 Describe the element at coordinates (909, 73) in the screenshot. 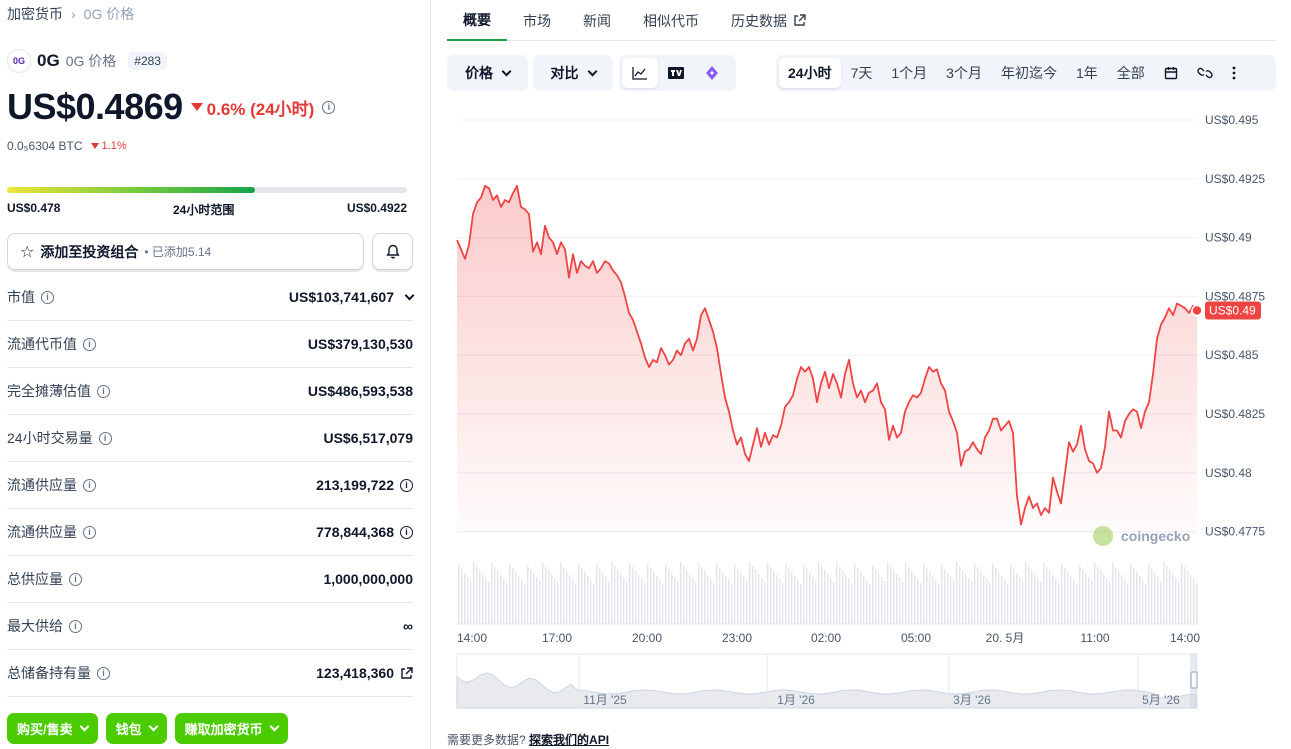

I see `range-button: 1个月` at that location.